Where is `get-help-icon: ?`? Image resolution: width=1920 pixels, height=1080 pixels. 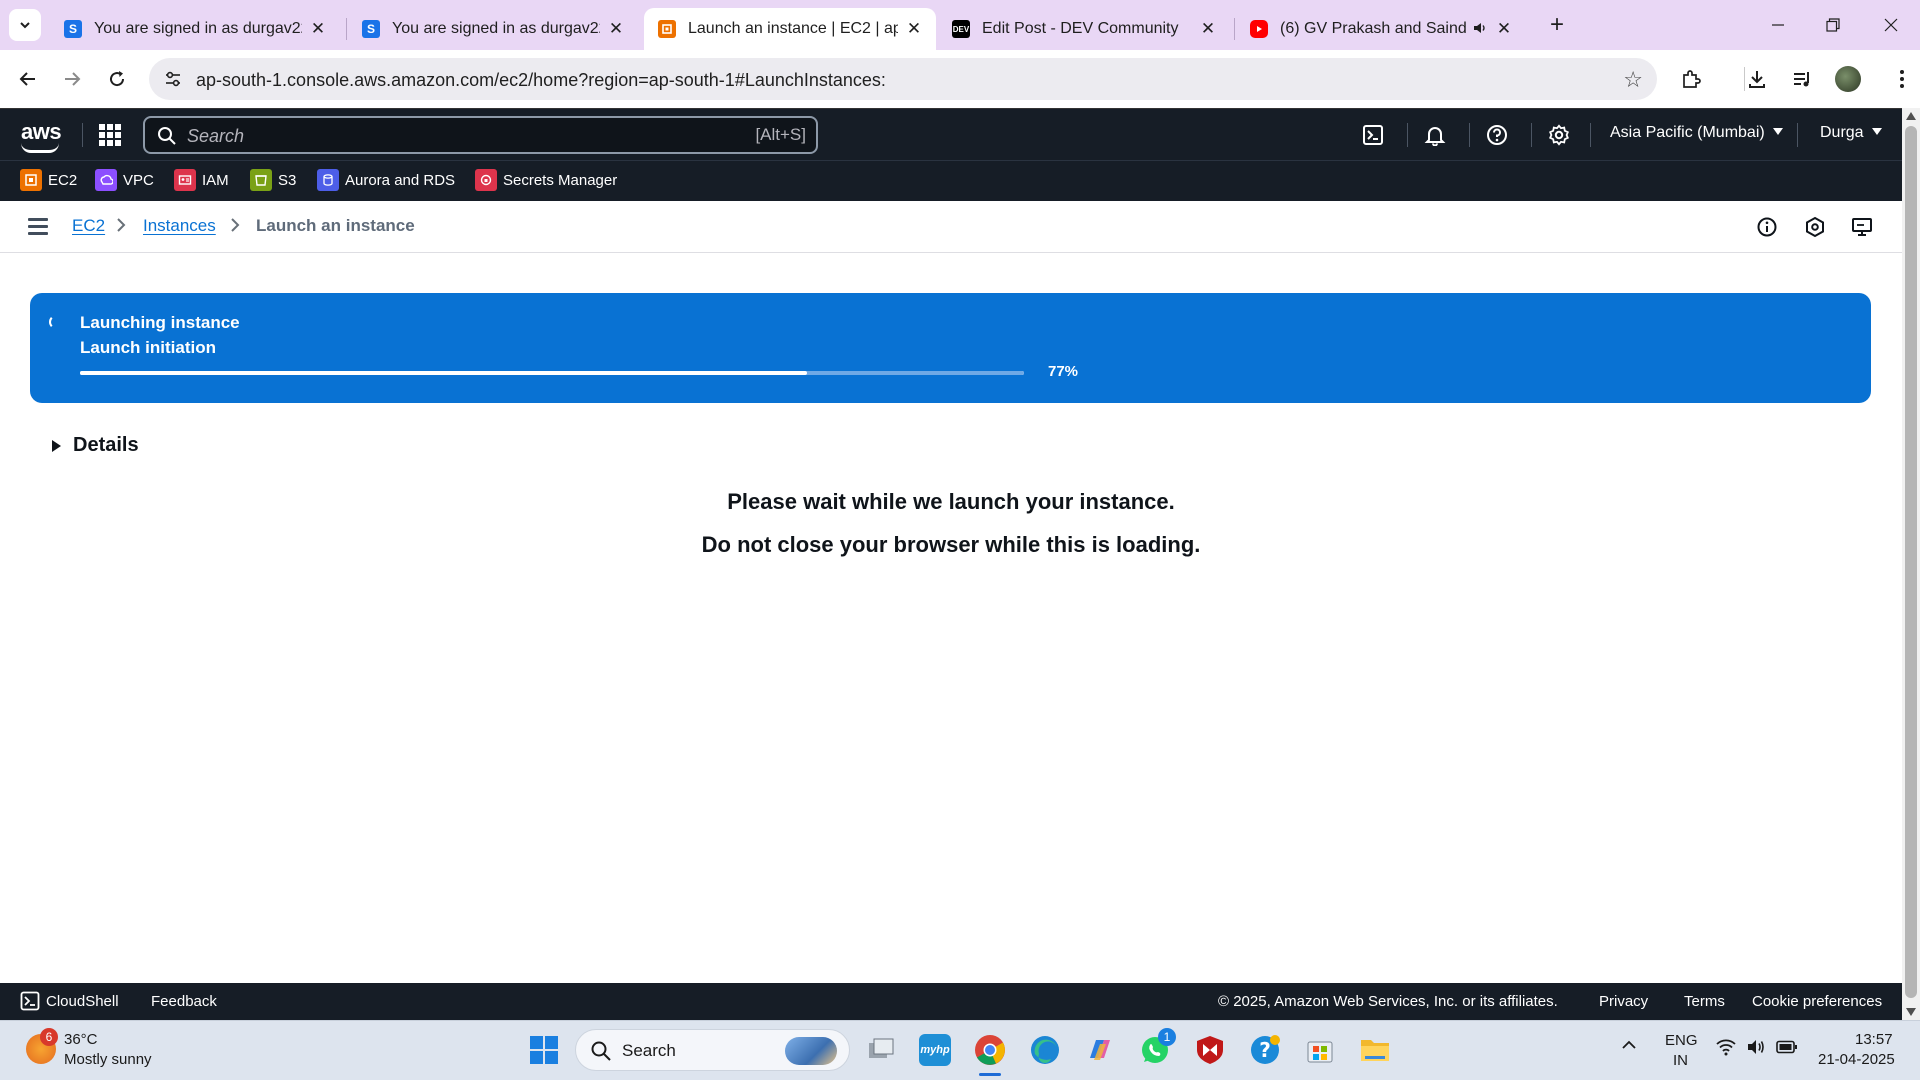 get-help-icon: ? is located at coordinates (1265, 1050).